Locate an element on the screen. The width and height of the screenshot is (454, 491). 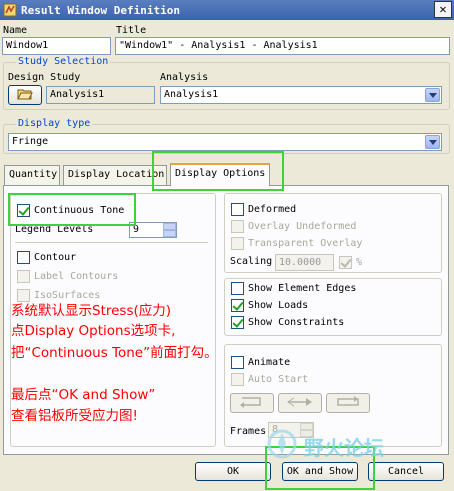
loop-forward-icon is located at coordinates (252, 403).